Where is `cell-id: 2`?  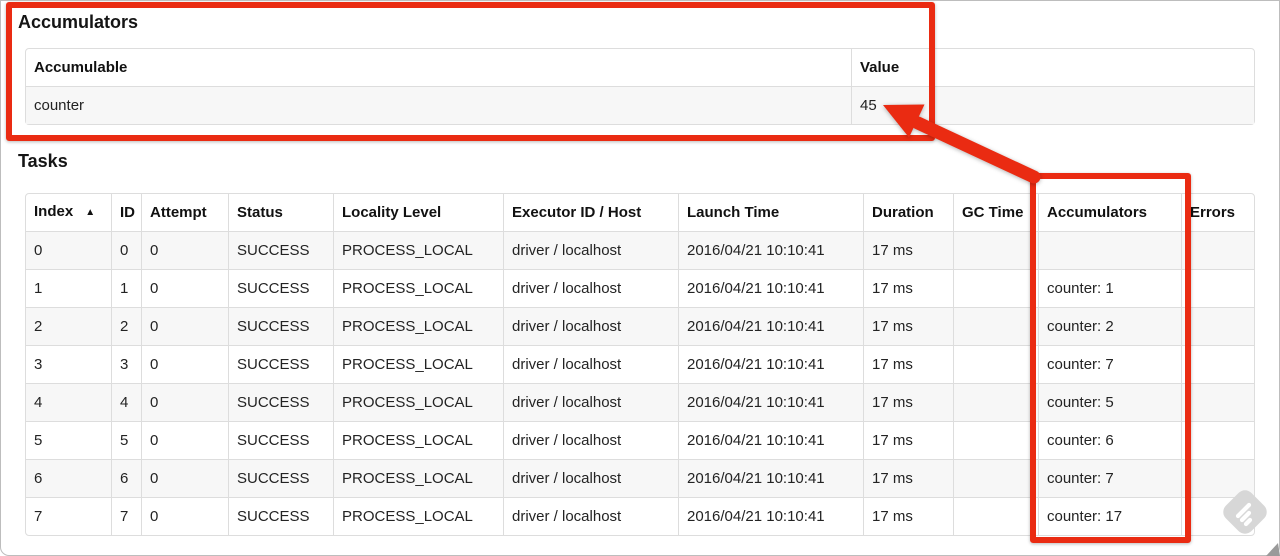 cell-id: 2 is located at coordinates (126, 326).